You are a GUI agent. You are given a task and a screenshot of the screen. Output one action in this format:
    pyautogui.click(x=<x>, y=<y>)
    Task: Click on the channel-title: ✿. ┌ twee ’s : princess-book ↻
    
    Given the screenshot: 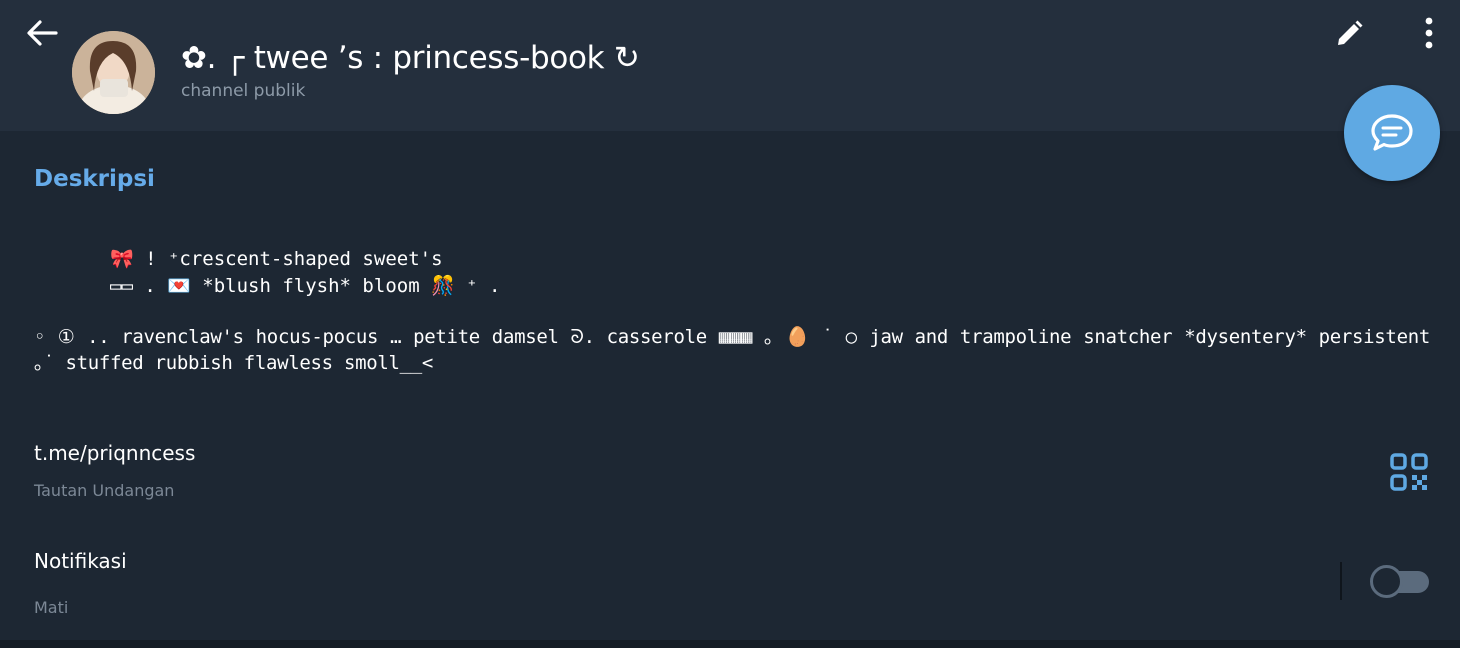 What is the action you would take?
    pyautogui.click(x=410, y=58)
    